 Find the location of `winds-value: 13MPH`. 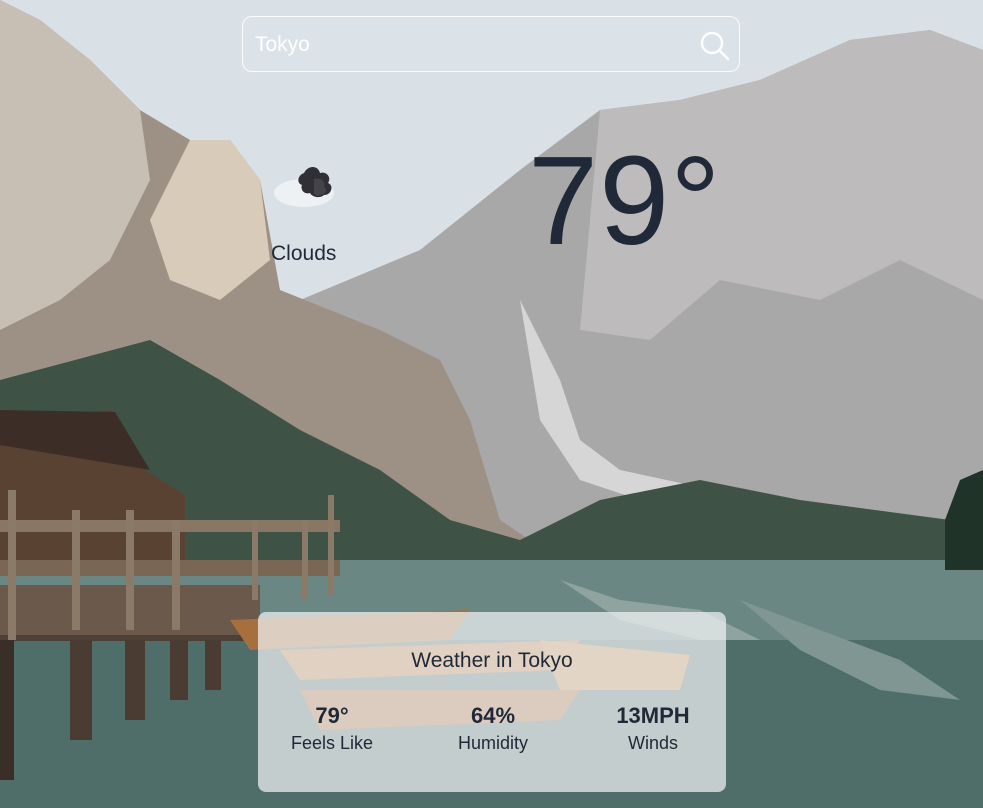

winds-value: 13MPH is located at coordinates (653, 715).